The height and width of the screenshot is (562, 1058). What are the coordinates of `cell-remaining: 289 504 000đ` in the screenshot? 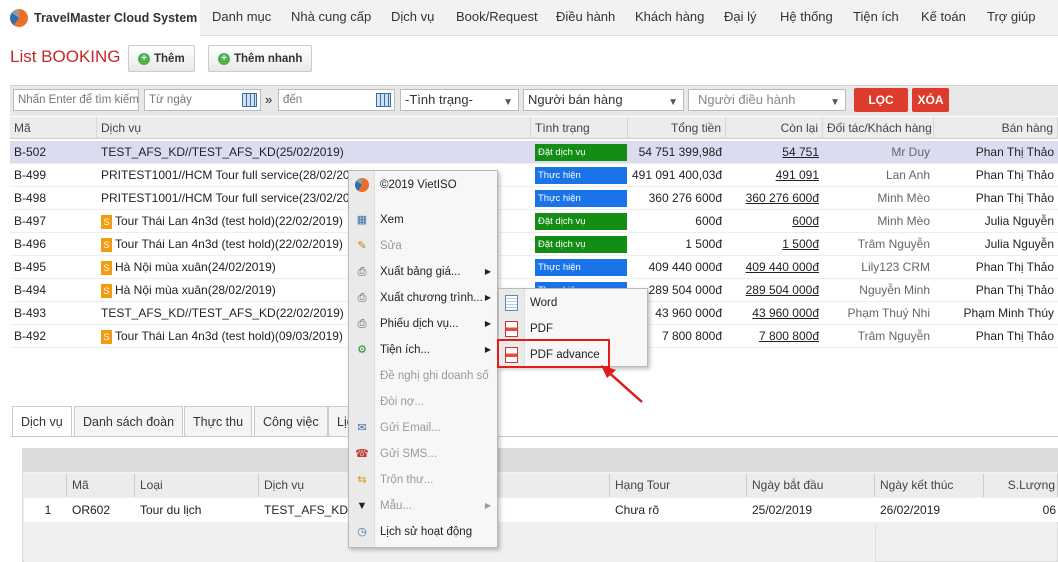 It's located at (774, 290).